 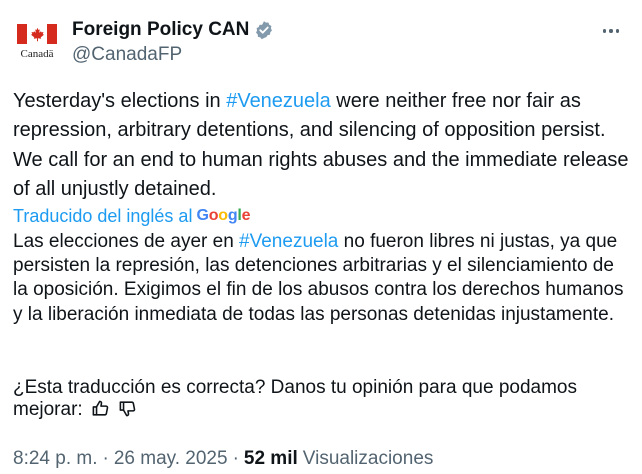 I want to click on translated-from-link: Traducido del inglés al, so click(x=102, y=216).